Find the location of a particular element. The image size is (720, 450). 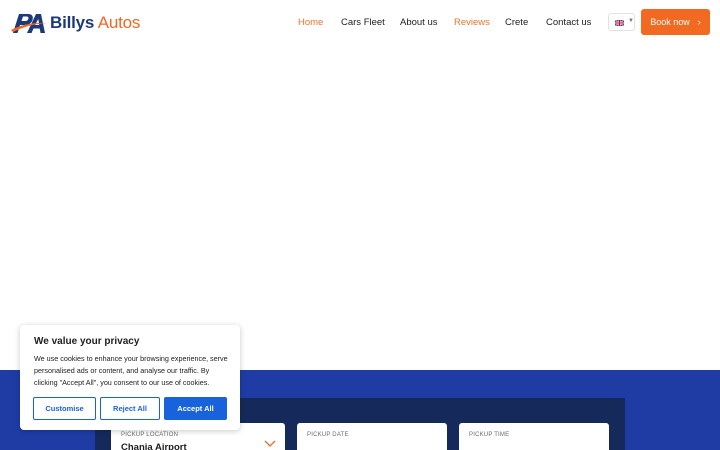

chevron-down-icon: ▼ is located at coordinates (631, 21).